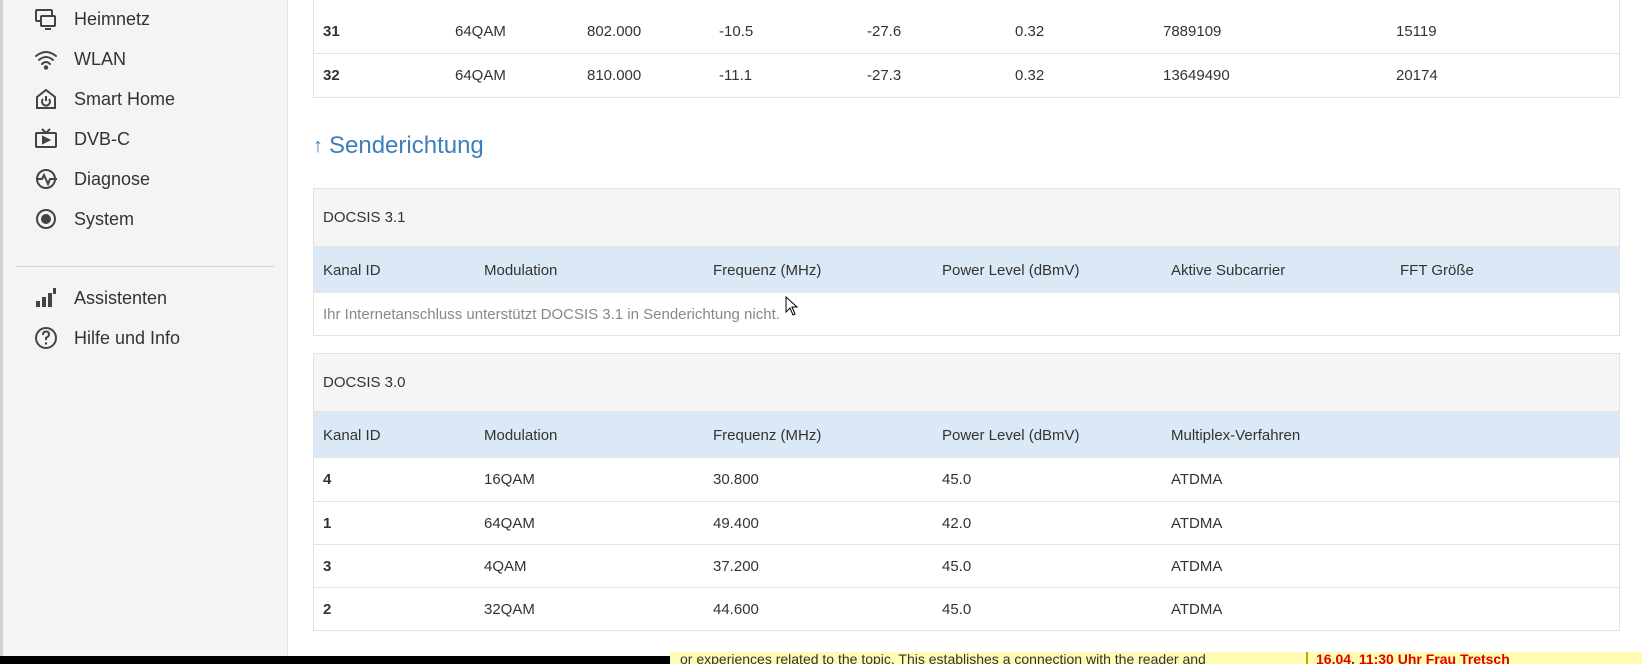  I want to click on sidebar-item-label: Smart Home, so click(125, 98).